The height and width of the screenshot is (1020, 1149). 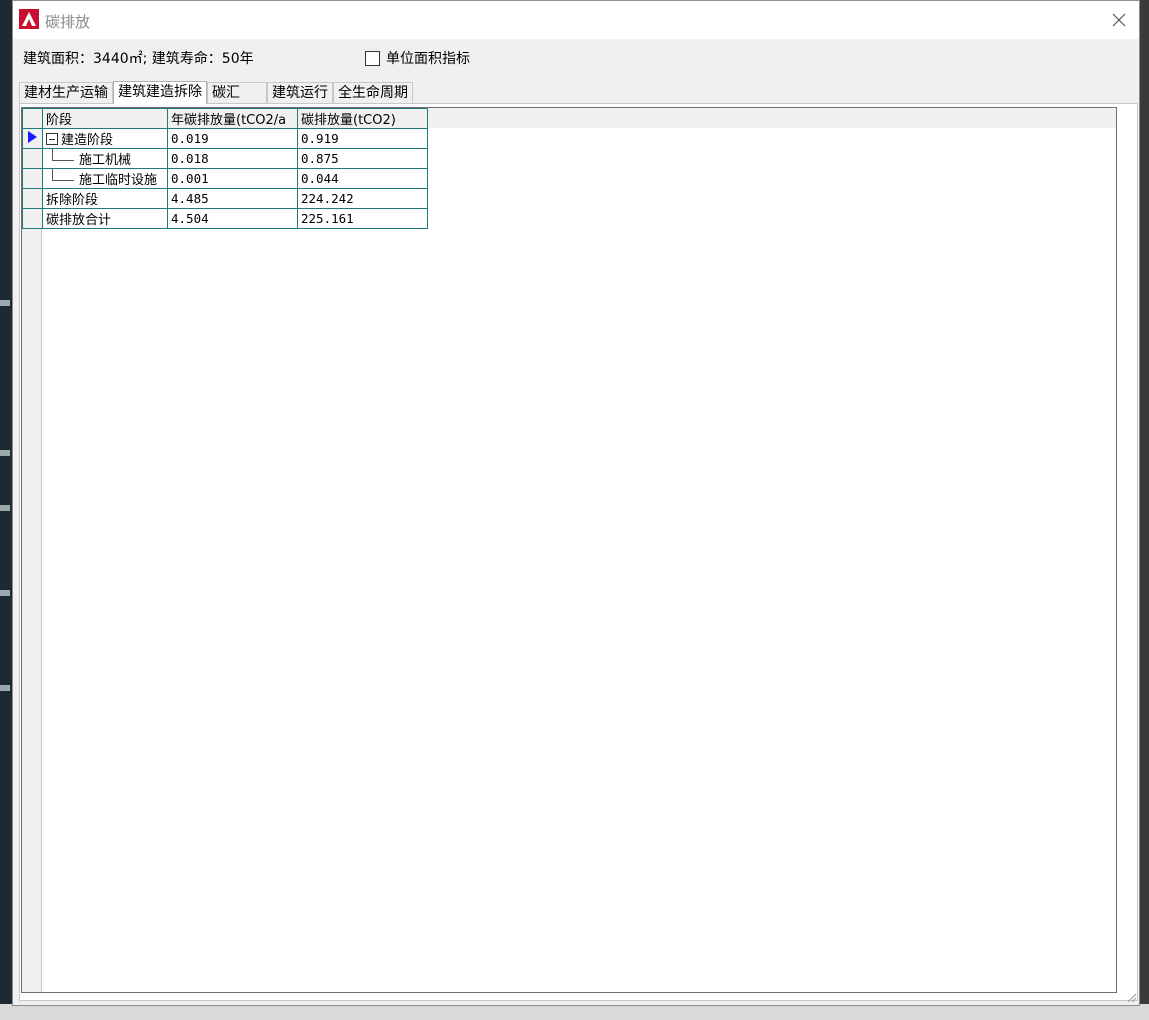 I want to click on current-row-arrow-icon, so click(x=32, y=136).